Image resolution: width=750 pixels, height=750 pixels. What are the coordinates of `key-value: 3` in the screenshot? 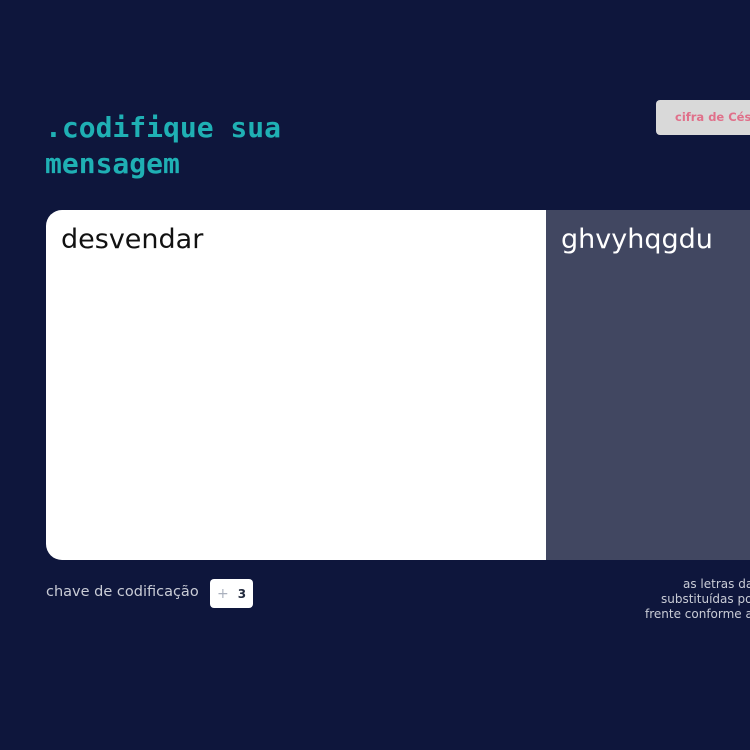 It's located at (242, 594).